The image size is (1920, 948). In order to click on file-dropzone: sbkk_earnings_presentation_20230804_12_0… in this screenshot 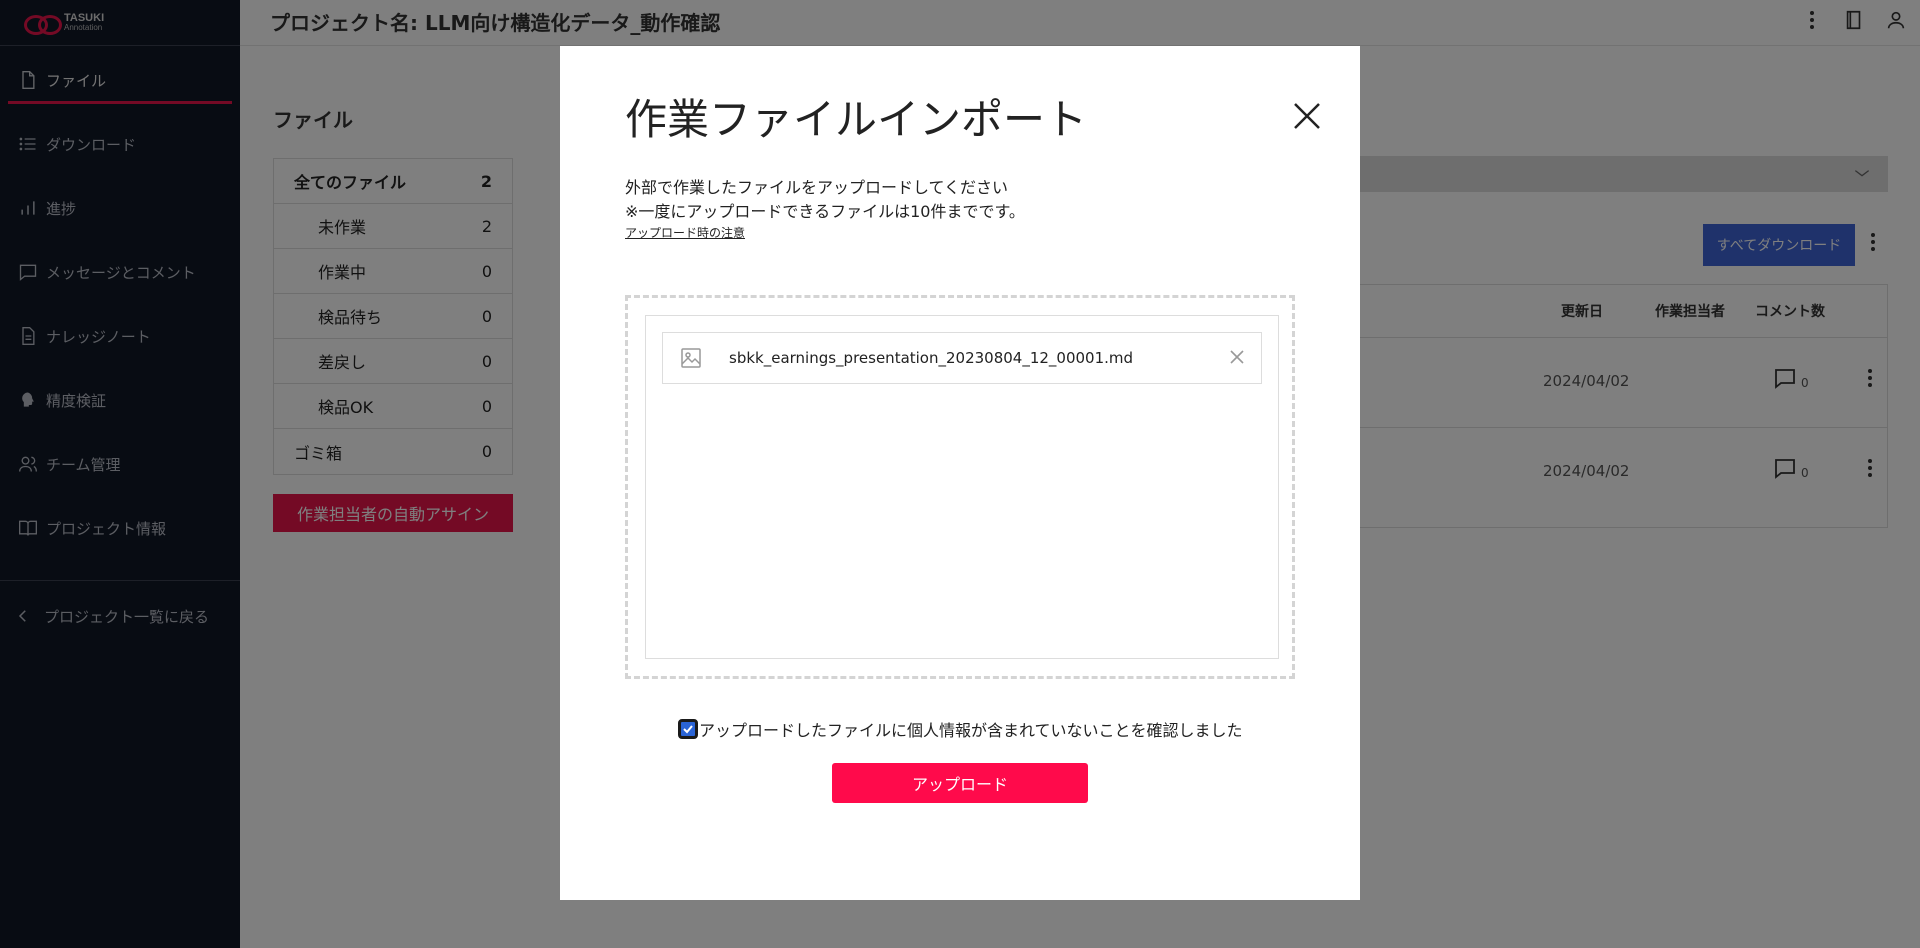, I will do `click(960, 487)`.